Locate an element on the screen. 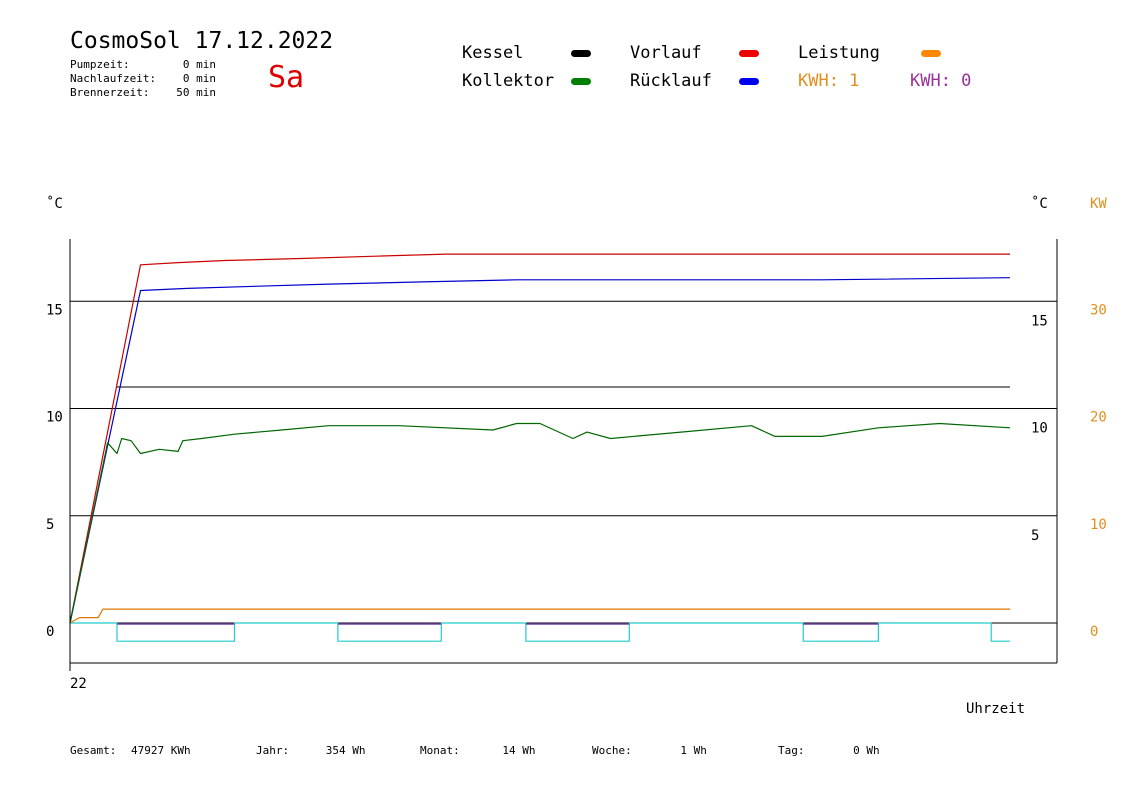 Image resolution: width=1148 pixels, height=812 pixels. x-tick-label: 22 is located at coordinates (78, 684).